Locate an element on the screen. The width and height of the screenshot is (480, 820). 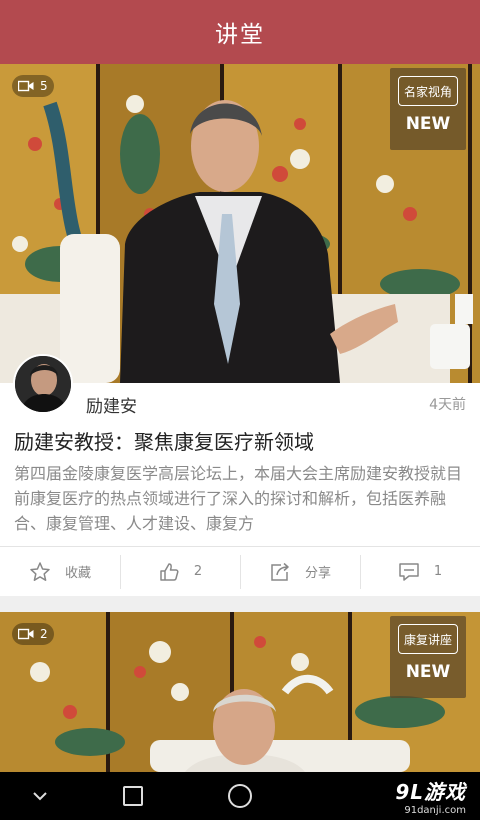
page-title: 讲堂 is located at coordinates (240, 35).